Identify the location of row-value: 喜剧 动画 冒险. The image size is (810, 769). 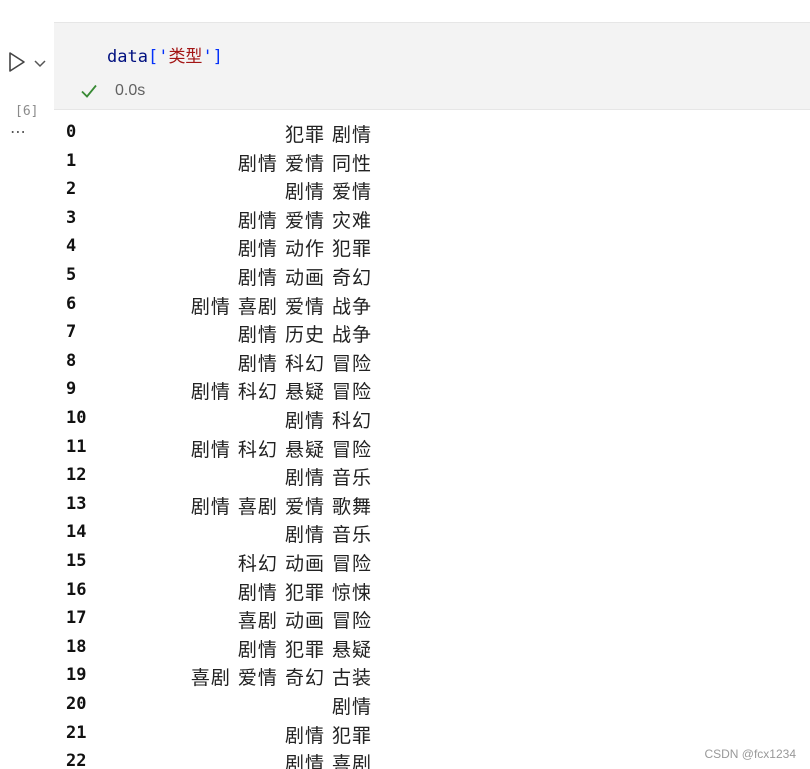
(304, 621).